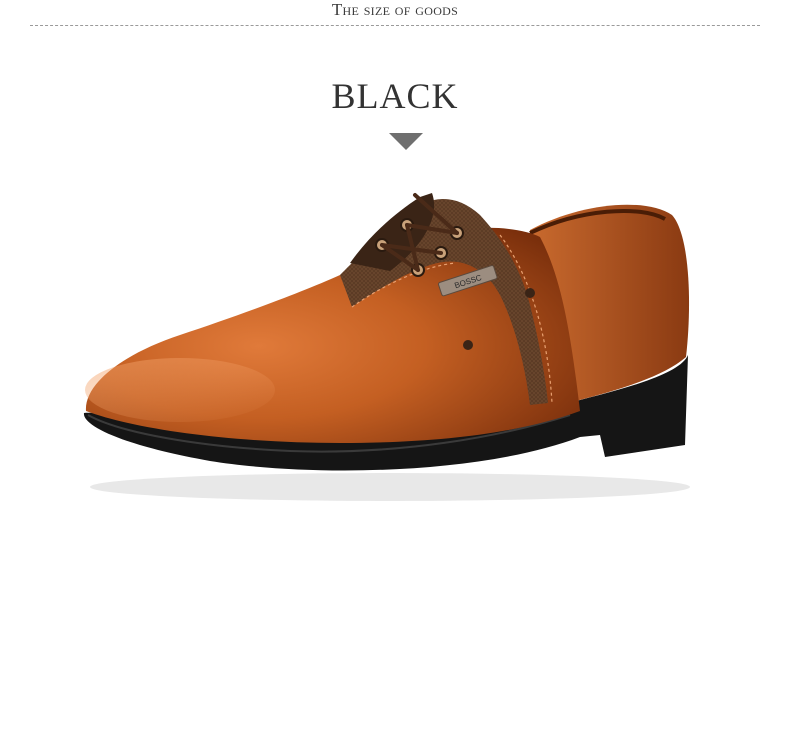 The width and height of the screenshot is (790, 729). What do you see at coordinates (406, 141) in the screenshot?
I see `triangle-down-icon` at bounding box center [406, 141].